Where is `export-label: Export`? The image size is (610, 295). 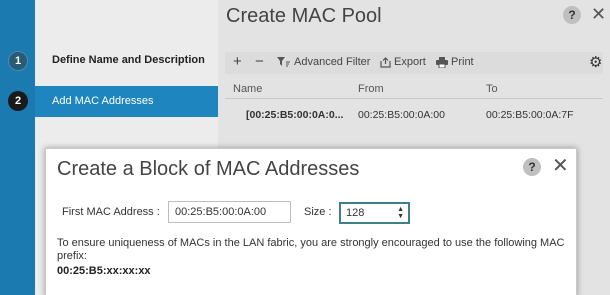
export-label: Export is located at coordinates (410, 62).